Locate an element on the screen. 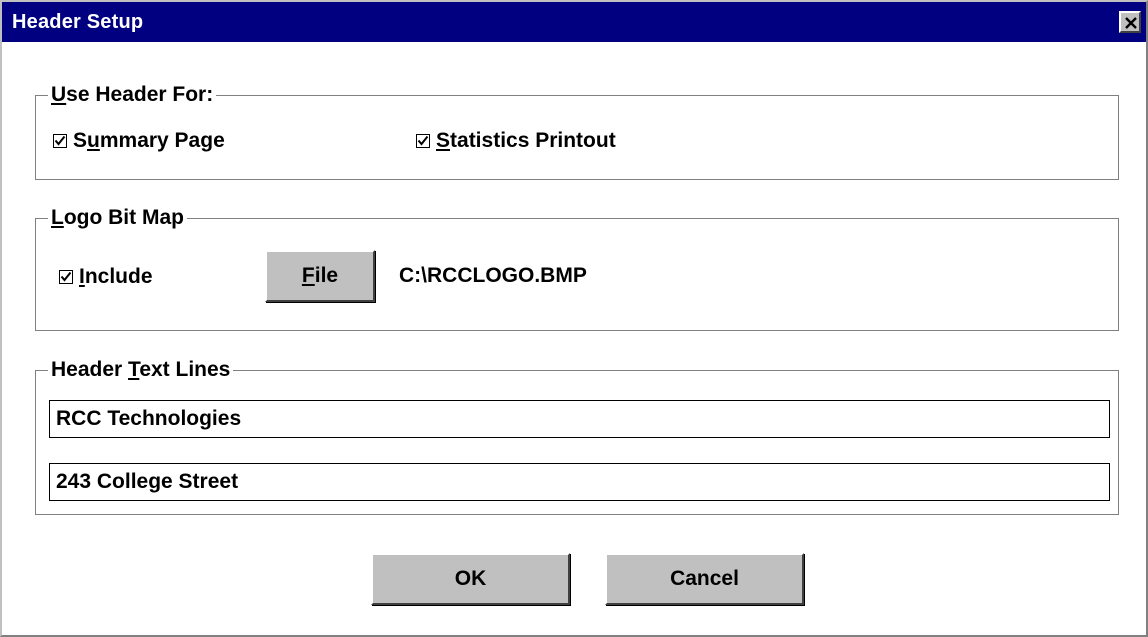 Image resolution: width=1148 pixels, height=637 pixels. summary-page-checkbox: Summary Page is located at coordinates (139, 141).